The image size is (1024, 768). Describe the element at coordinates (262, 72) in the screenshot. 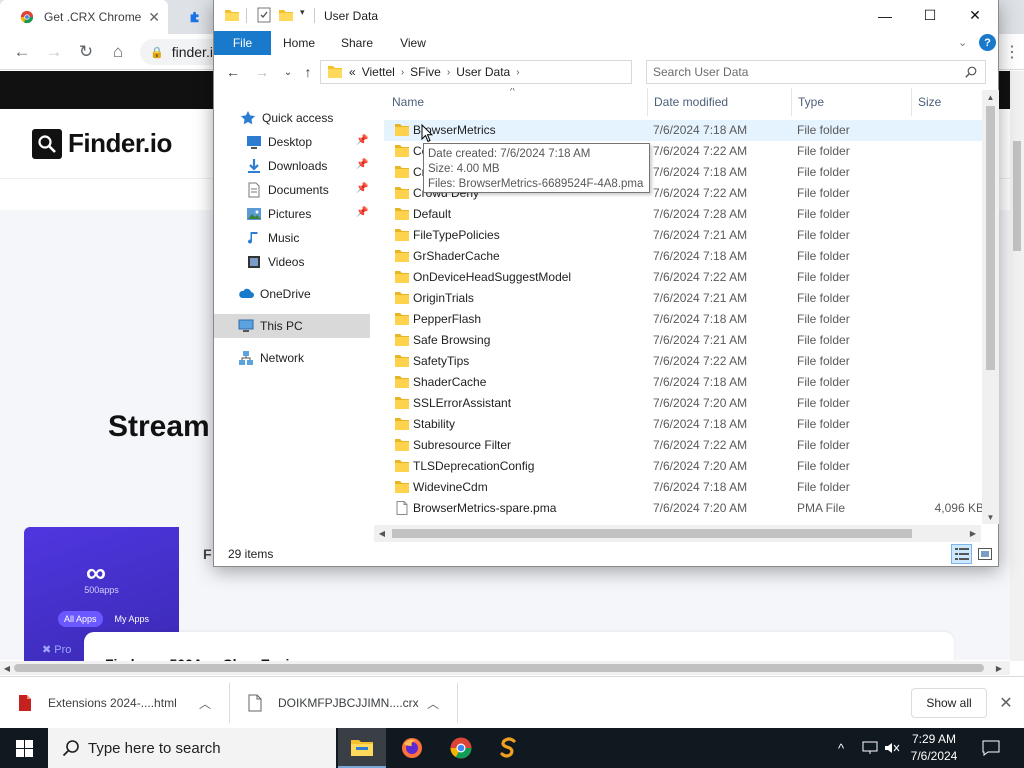

I see `forward-arrow-icon: →` at that location.